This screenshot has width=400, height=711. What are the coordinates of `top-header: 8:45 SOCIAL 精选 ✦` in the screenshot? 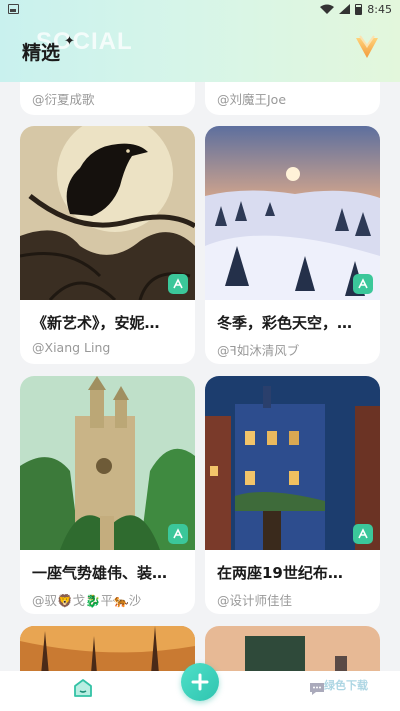 It's located at (200, 41).